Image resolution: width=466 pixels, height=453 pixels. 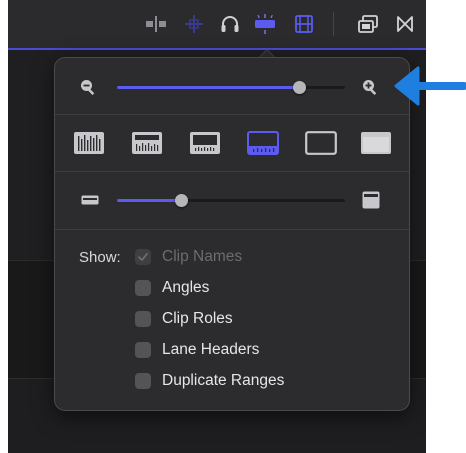 What do you see at coordinates (143, 319) in the screenshot?
I see `clip-roles-checkbox` at bounding box center [143, 319].